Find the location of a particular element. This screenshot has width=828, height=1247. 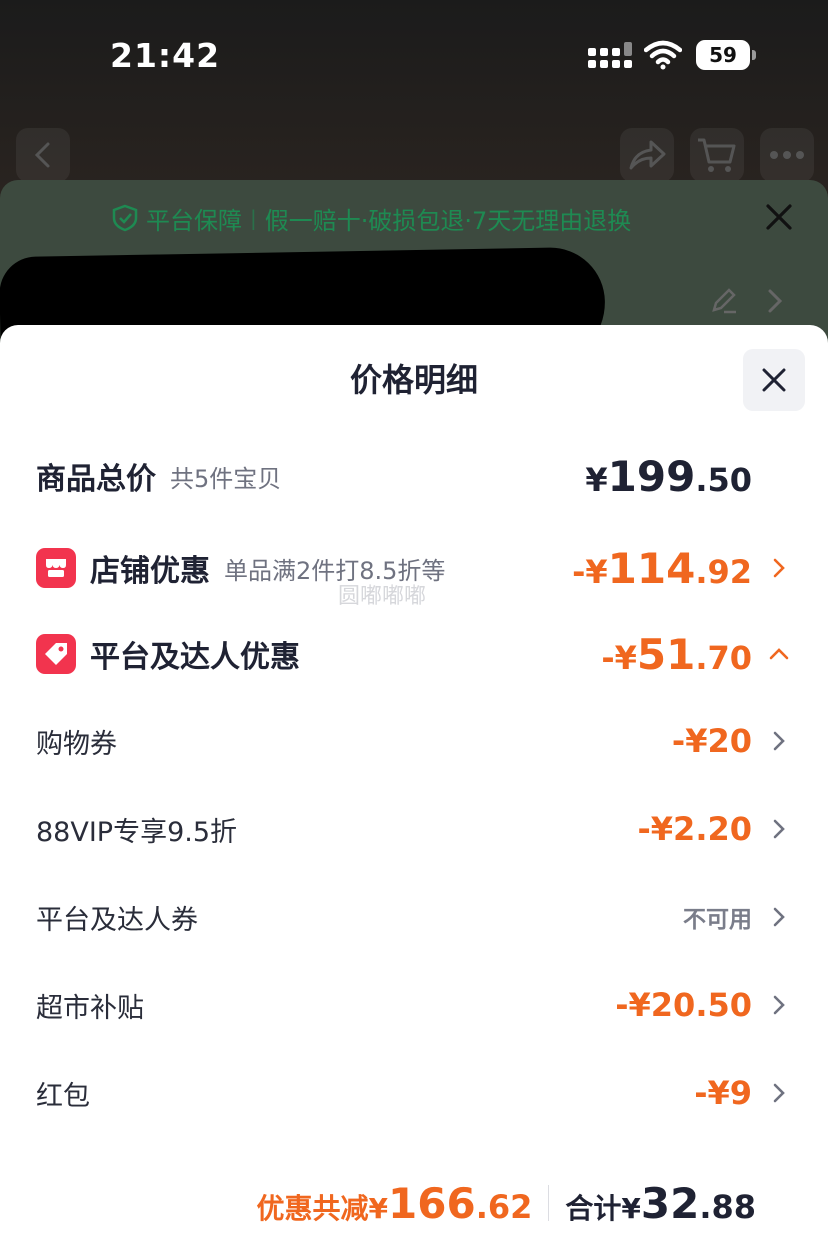

close-icon is located at coordinates (774, 380).